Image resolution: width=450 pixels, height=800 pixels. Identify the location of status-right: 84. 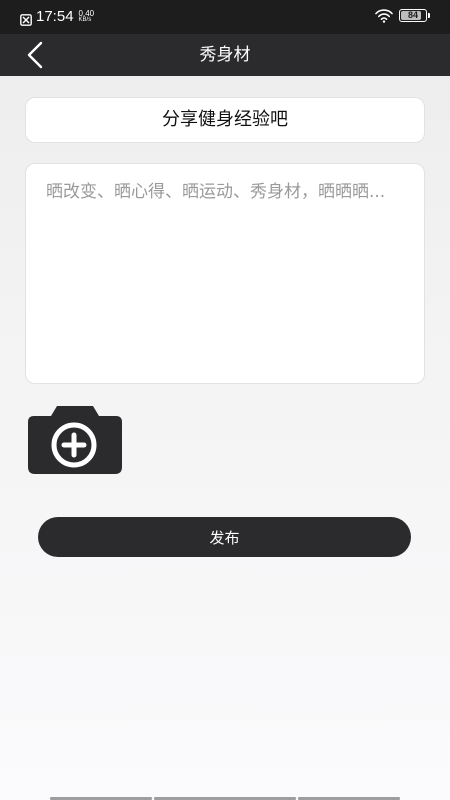
(402, 15).